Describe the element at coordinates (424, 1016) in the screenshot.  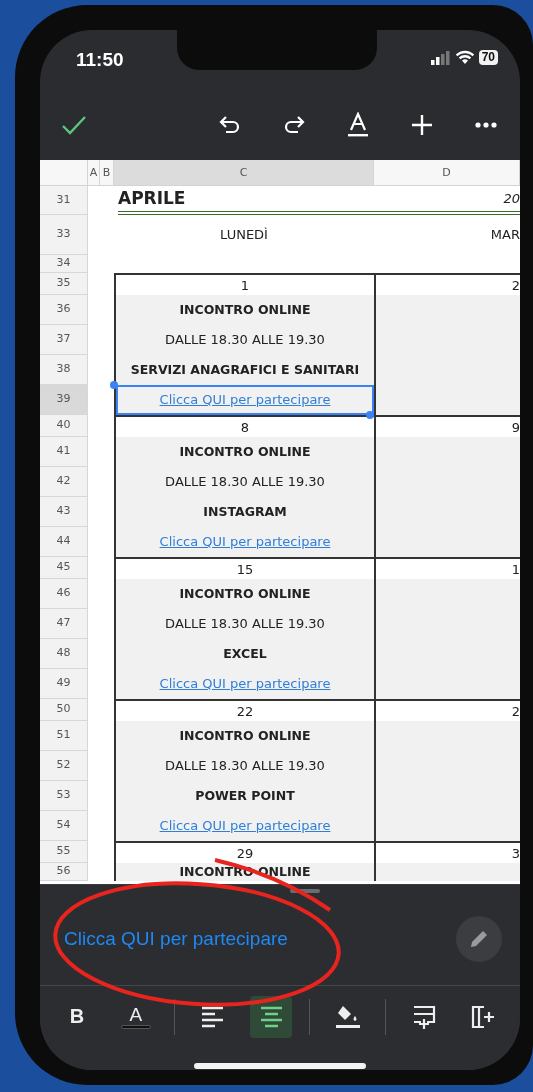
I see `insert-row-icon` at that location.